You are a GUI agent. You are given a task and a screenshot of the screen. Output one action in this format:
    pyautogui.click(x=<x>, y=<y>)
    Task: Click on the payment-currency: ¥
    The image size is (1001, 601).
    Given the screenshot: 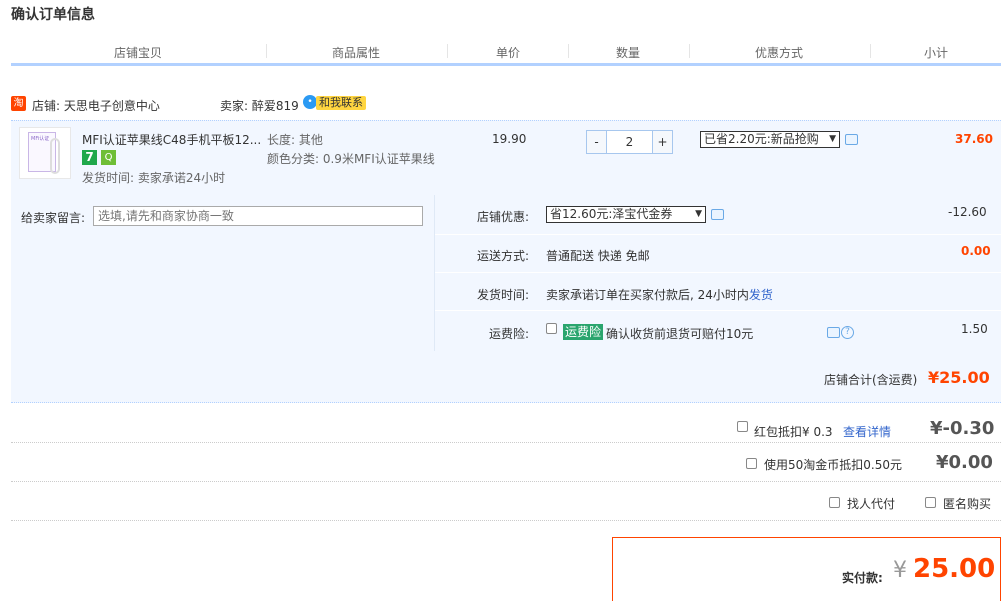 What is the action you would take?
    pyautogui.click(x=900, y=570)
    